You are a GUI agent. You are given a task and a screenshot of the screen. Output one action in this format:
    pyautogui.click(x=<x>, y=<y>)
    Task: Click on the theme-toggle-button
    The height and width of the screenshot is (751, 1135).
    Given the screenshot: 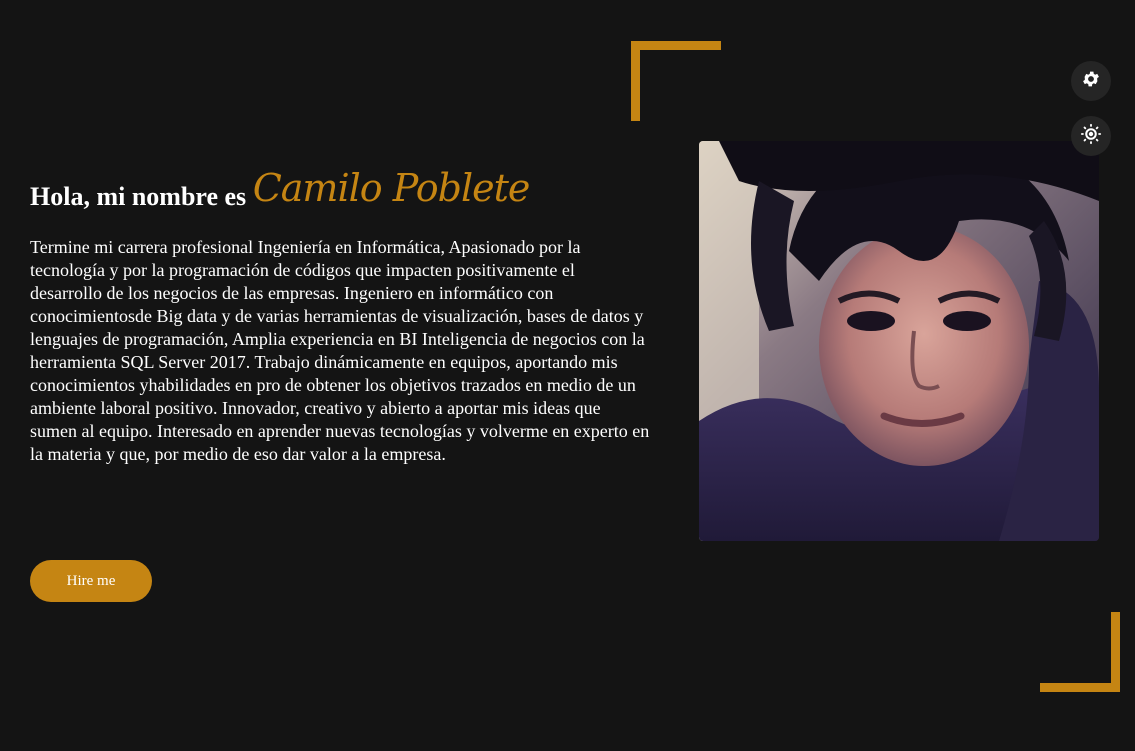 What is the action you would take?
    pyautogui.click(x=1091, y=136)
    